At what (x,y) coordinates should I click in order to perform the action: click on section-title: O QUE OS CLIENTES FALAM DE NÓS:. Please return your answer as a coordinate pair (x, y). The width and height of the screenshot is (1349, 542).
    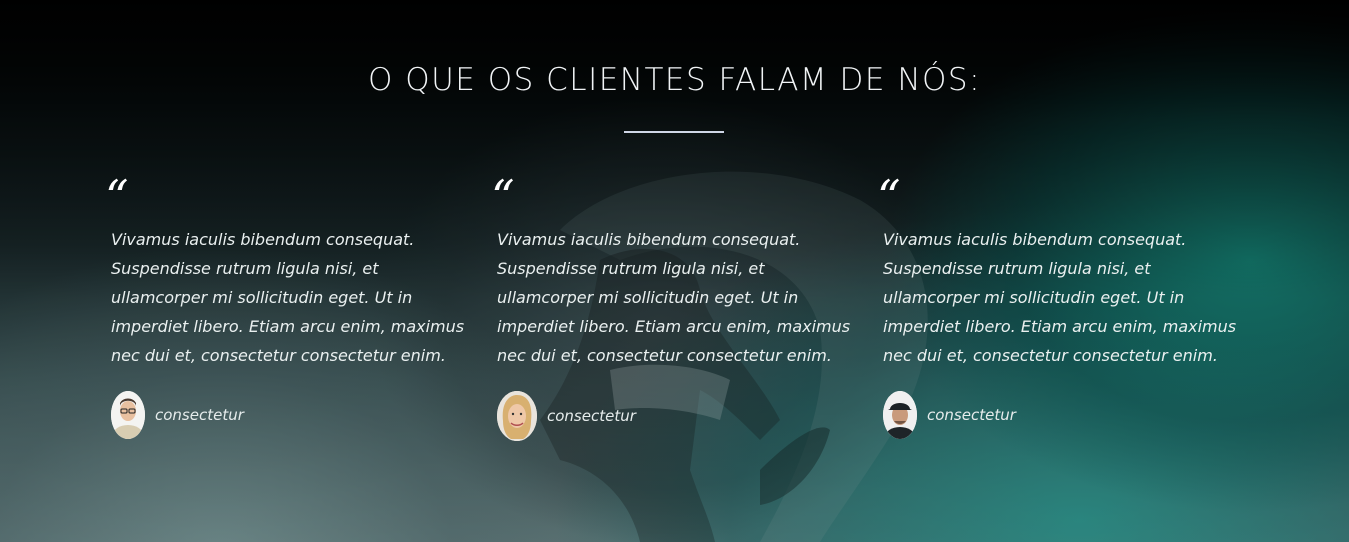
    Looking at the image, I should click on (674, 80).